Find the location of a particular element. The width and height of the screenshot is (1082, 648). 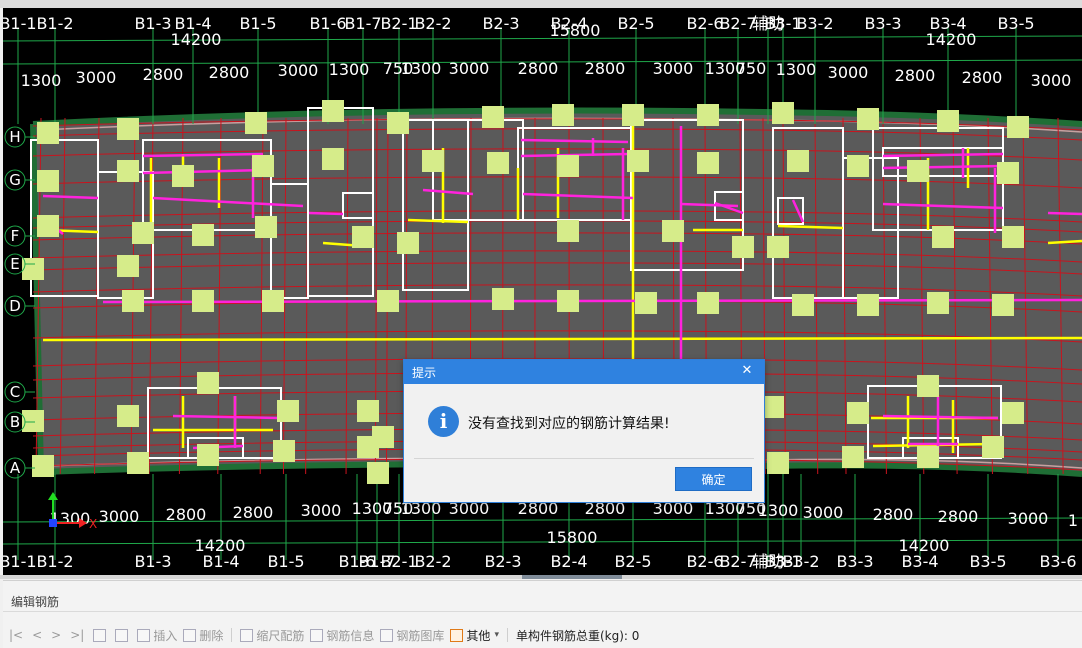

arrow-up-icon is located at coordinates (99, 635).